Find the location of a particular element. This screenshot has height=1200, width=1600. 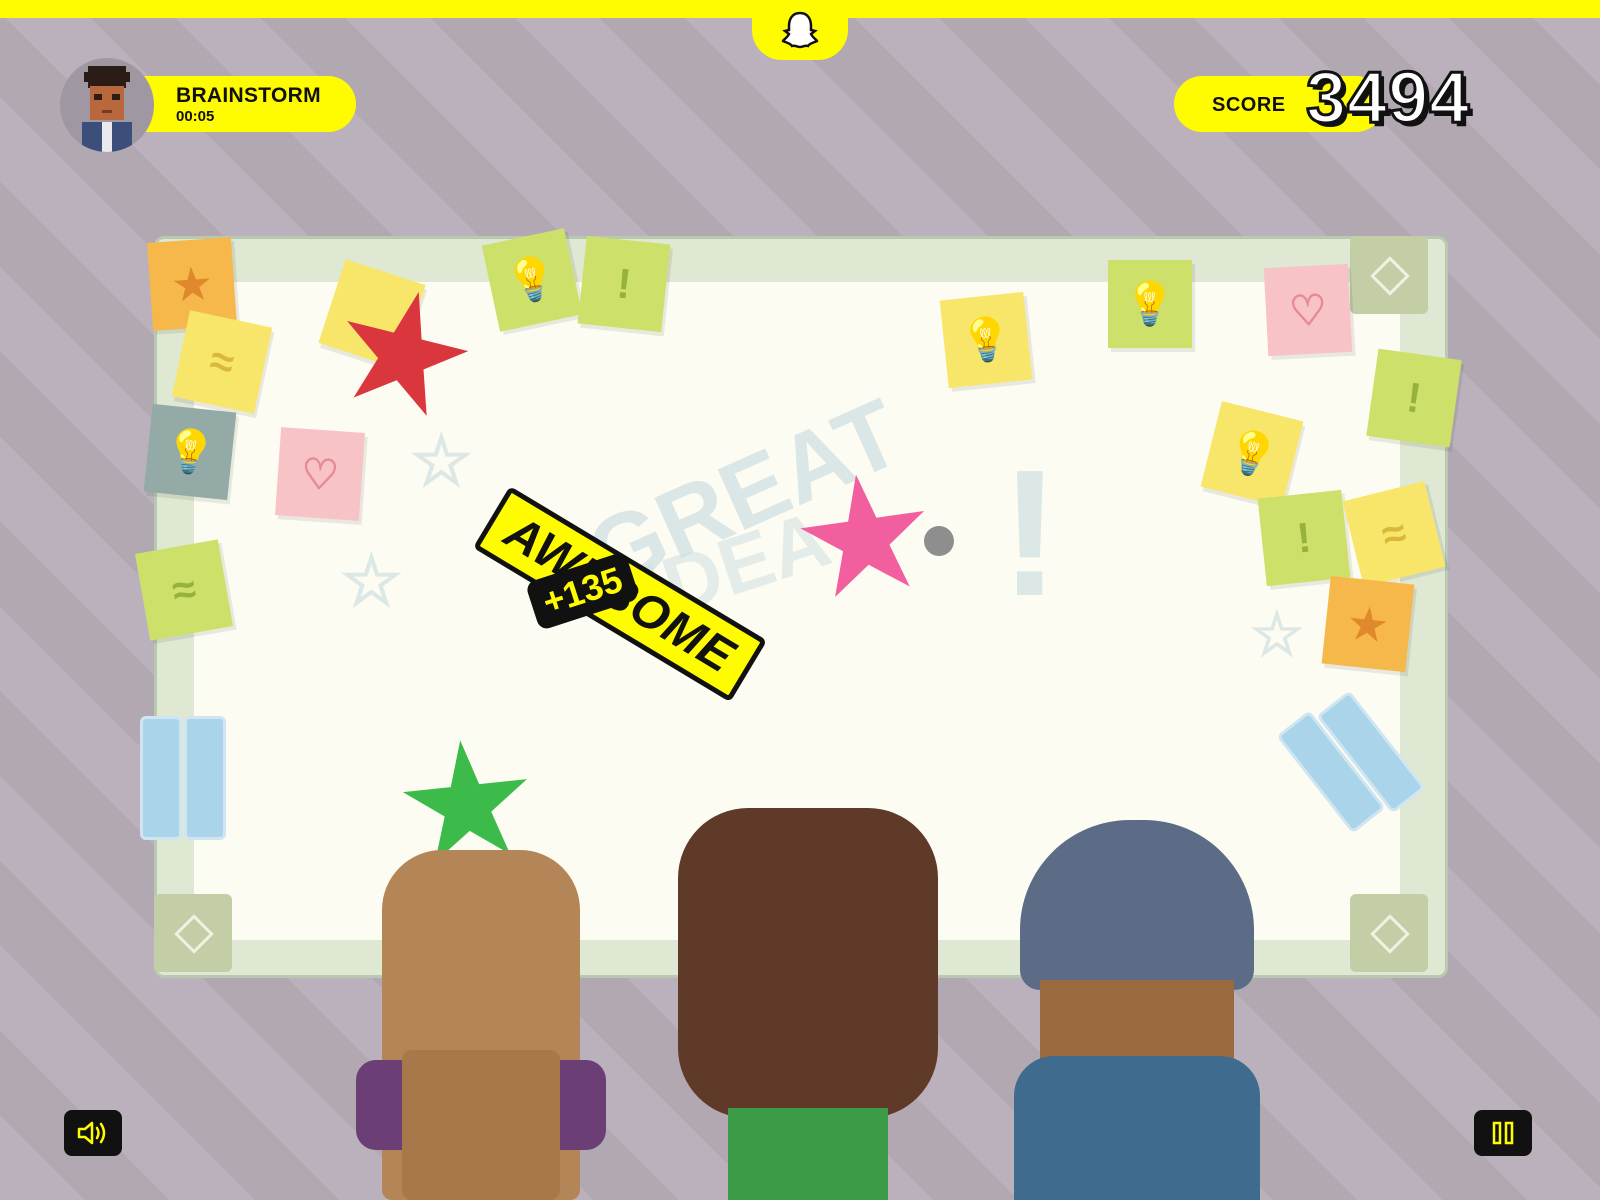

player-avatar is located at coordinates (107, 105).